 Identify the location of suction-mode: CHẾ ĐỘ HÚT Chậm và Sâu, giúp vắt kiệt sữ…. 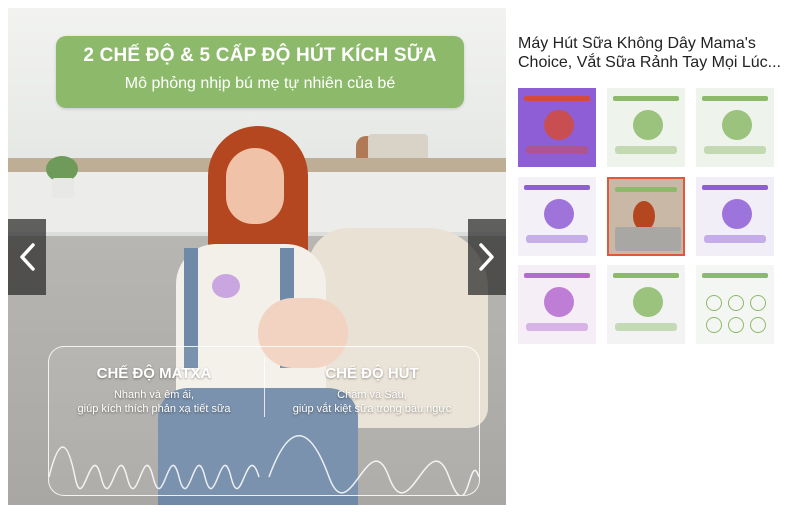
(372, 390).